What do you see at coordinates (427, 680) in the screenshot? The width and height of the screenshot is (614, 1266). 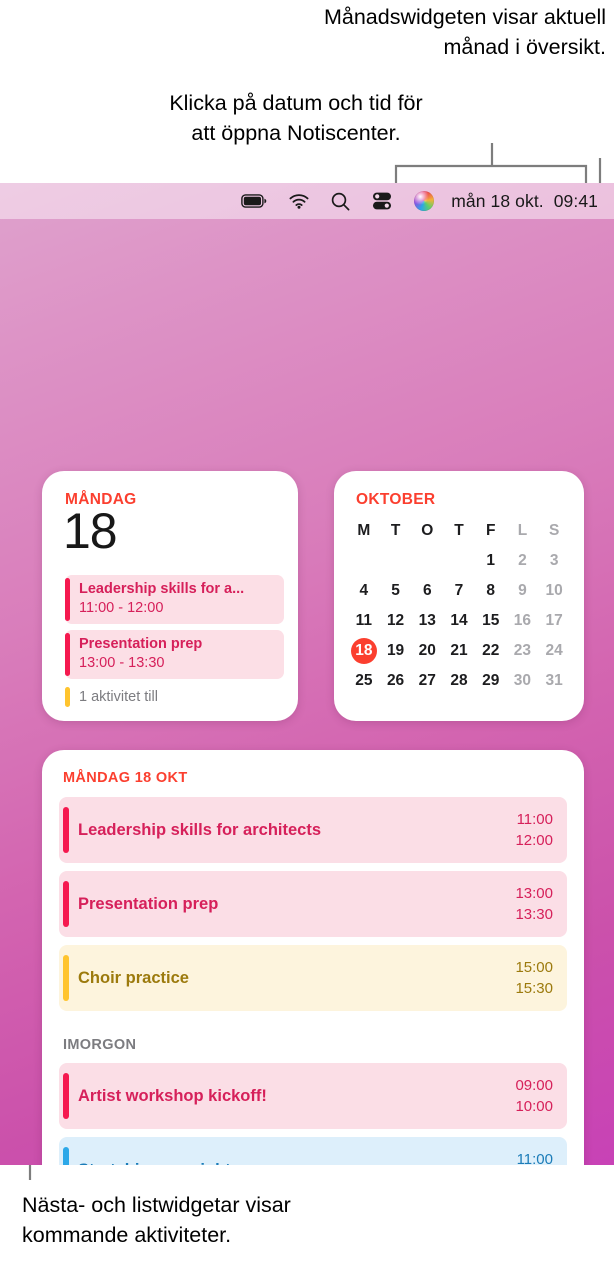 I see `month-day-cell: 27` at bounding box center [427, 680].